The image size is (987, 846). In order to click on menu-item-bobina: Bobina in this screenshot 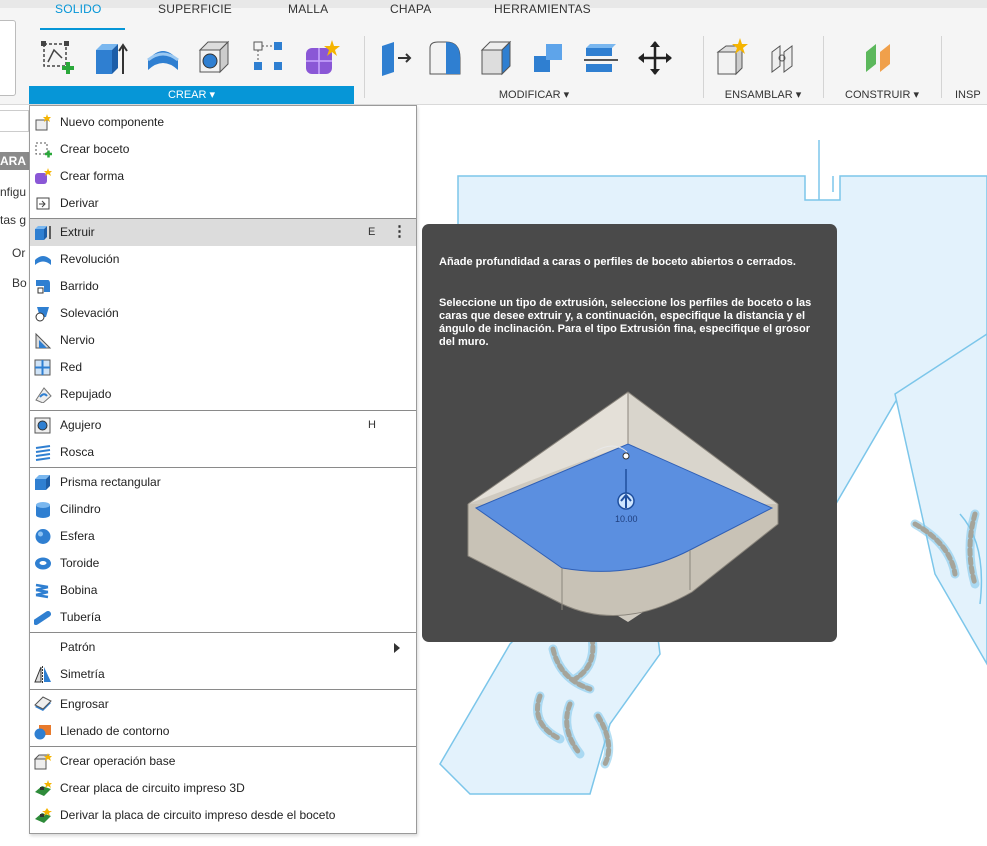, I will do `click(223, 590)`.